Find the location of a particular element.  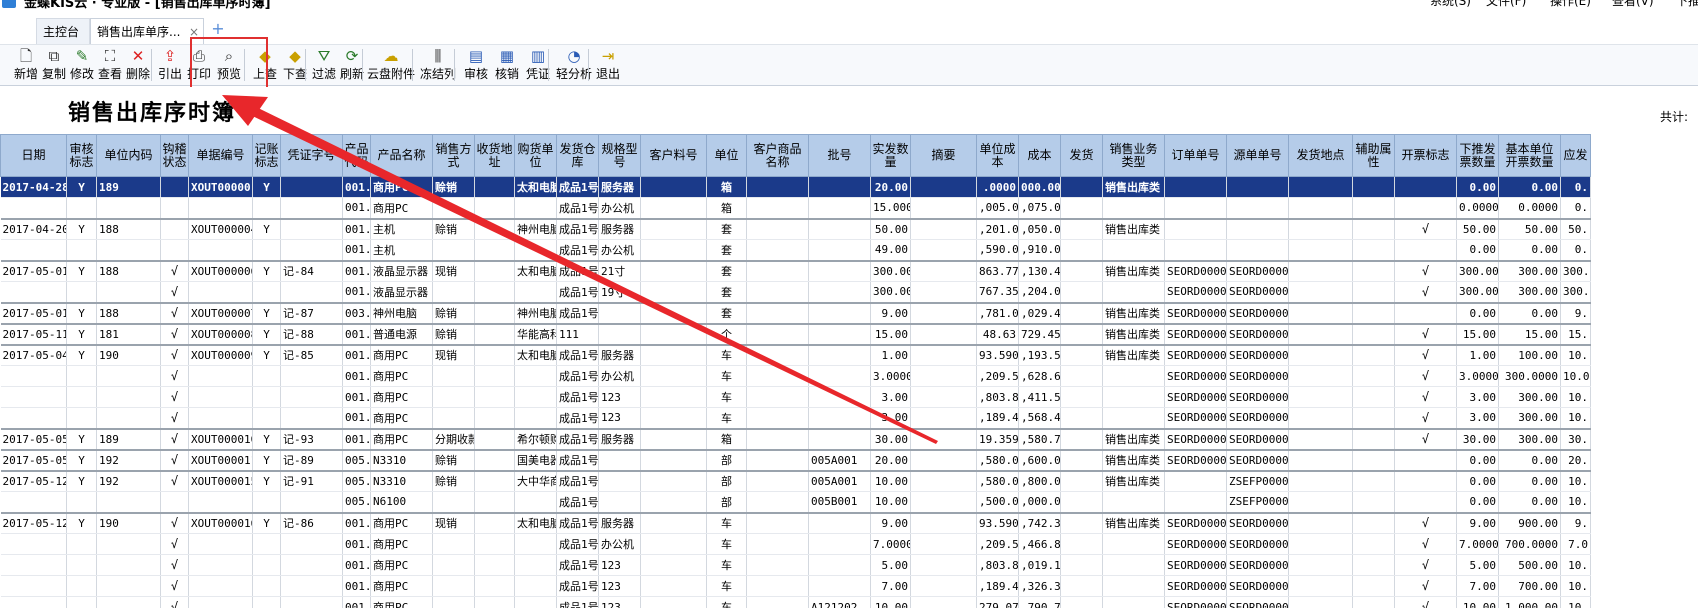

column-header: 发货 is located at coordinates (1081, 155).